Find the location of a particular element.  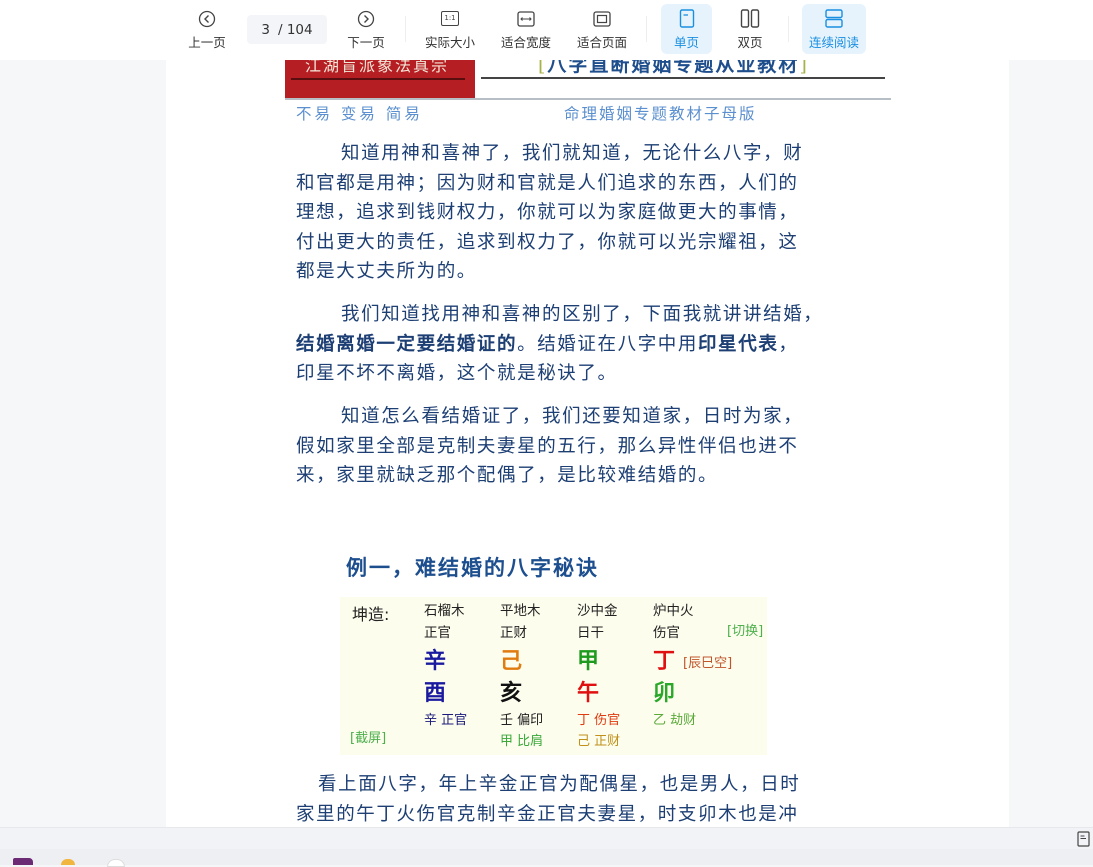

text-line: 知道用神和喜神了，我们就知道，无论什么八字，财 is located at coordinates (572, 153).